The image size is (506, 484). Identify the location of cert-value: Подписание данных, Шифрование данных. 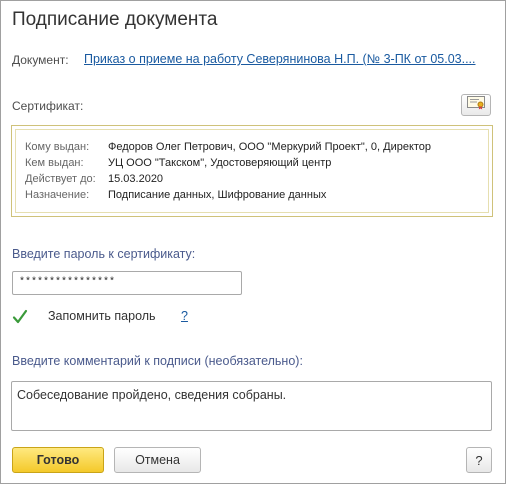
(217, 195).